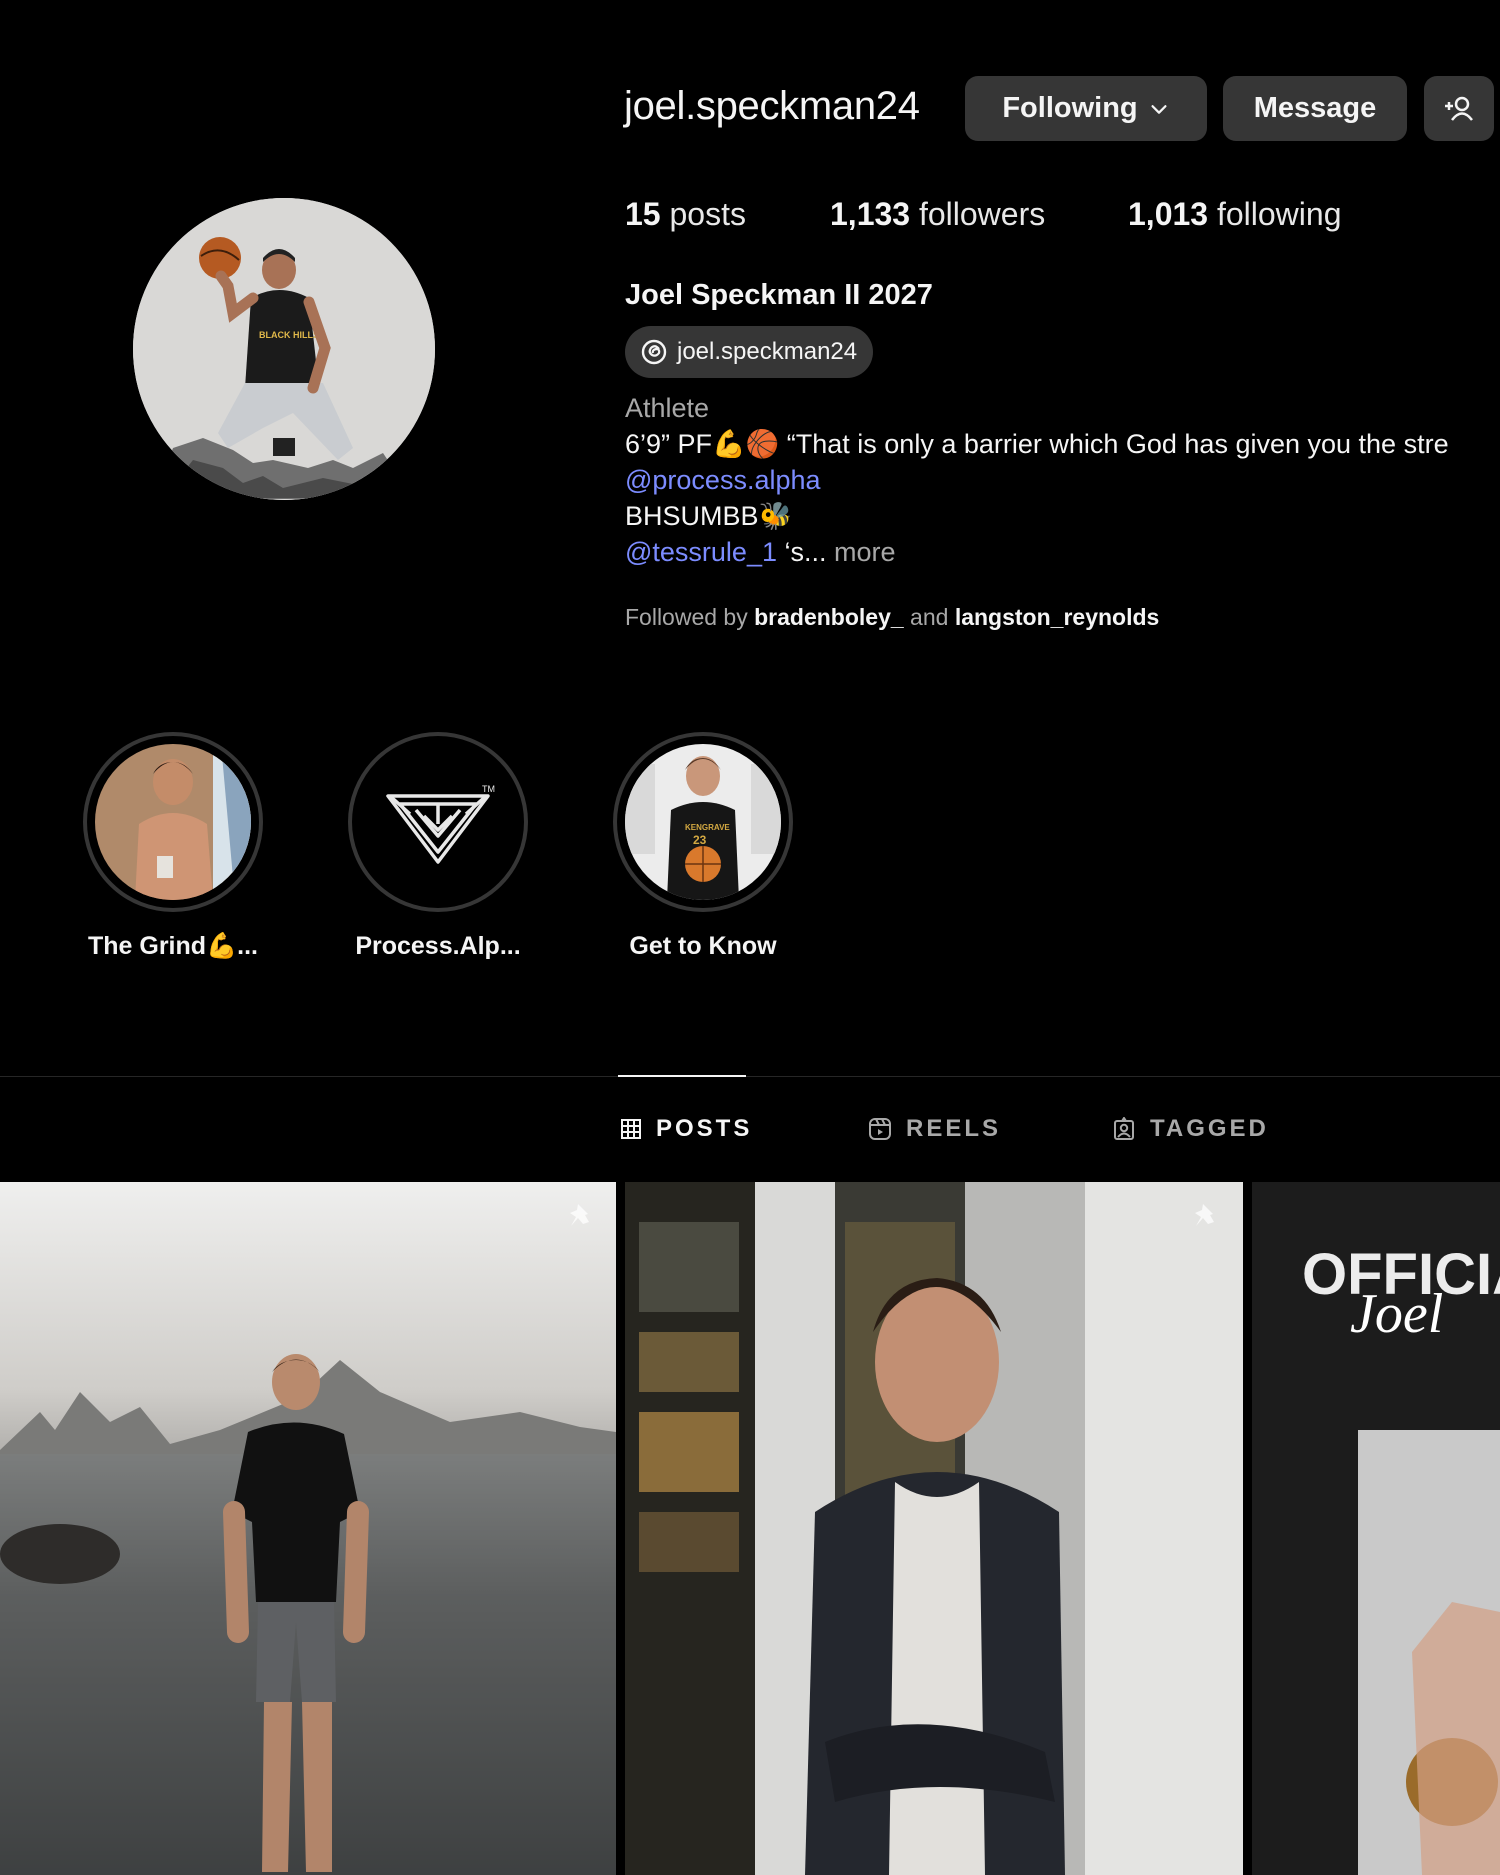 The height and width of the screenshot is (1875, 1500). What do you see at coordinates (707, 827) in the screenshot?
I see `svg-text: KENGRAVE` at bounding box center [707, 827].